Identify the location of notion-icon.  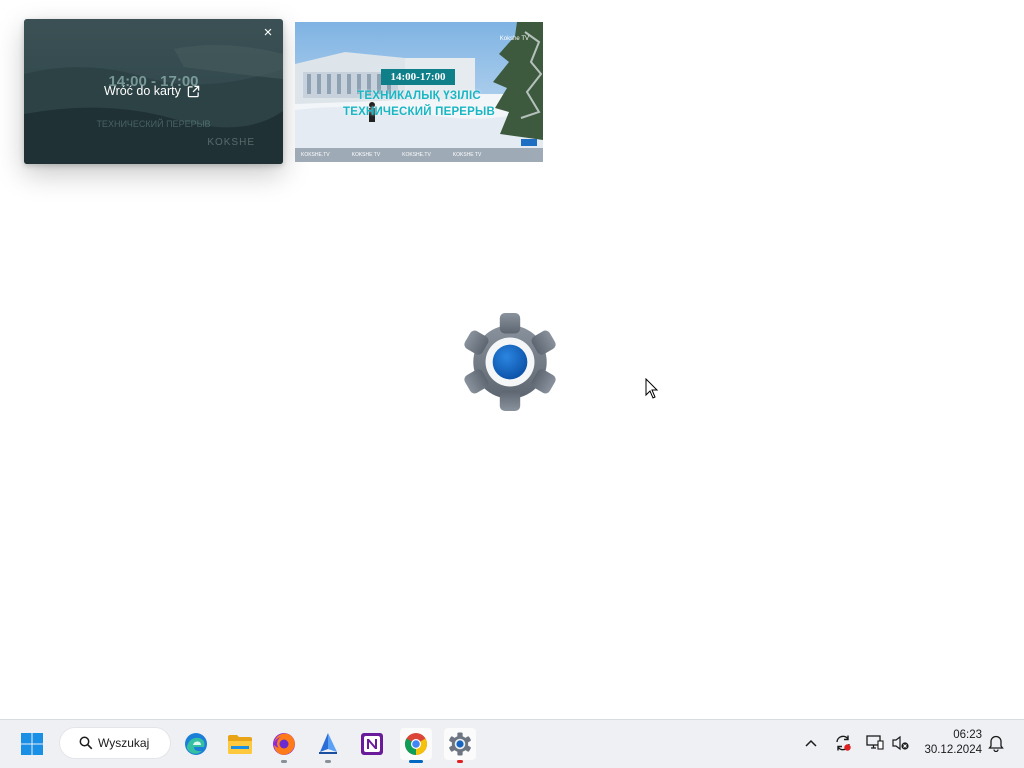
(372, 744).